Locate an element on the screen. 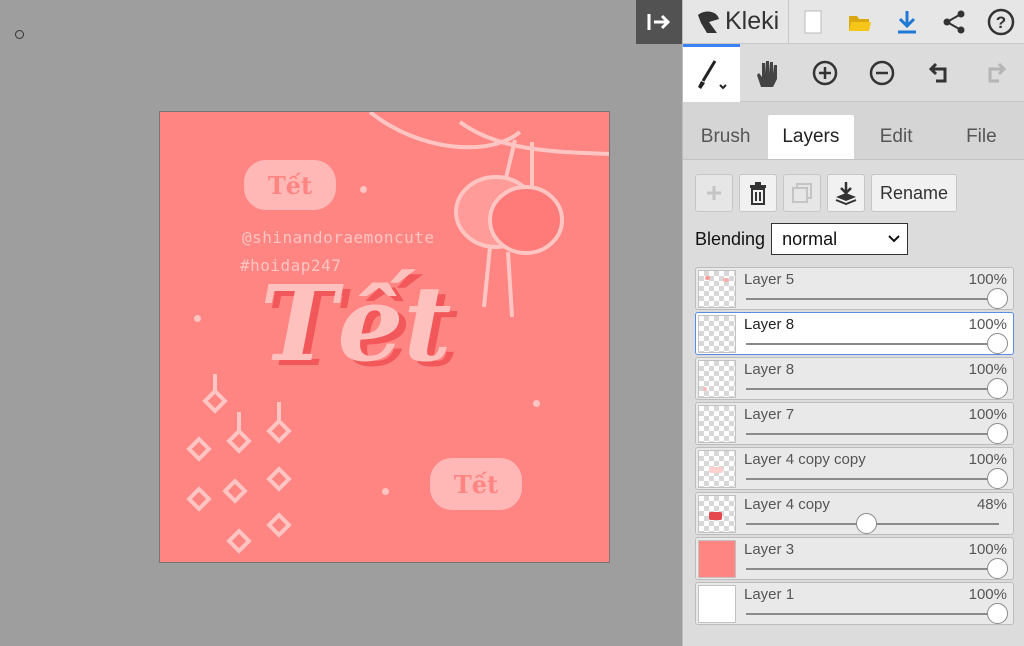 Image resolution: width=1024 pixels, height=646 pixels. brush-tool-button is located at coordinates (711, 73).